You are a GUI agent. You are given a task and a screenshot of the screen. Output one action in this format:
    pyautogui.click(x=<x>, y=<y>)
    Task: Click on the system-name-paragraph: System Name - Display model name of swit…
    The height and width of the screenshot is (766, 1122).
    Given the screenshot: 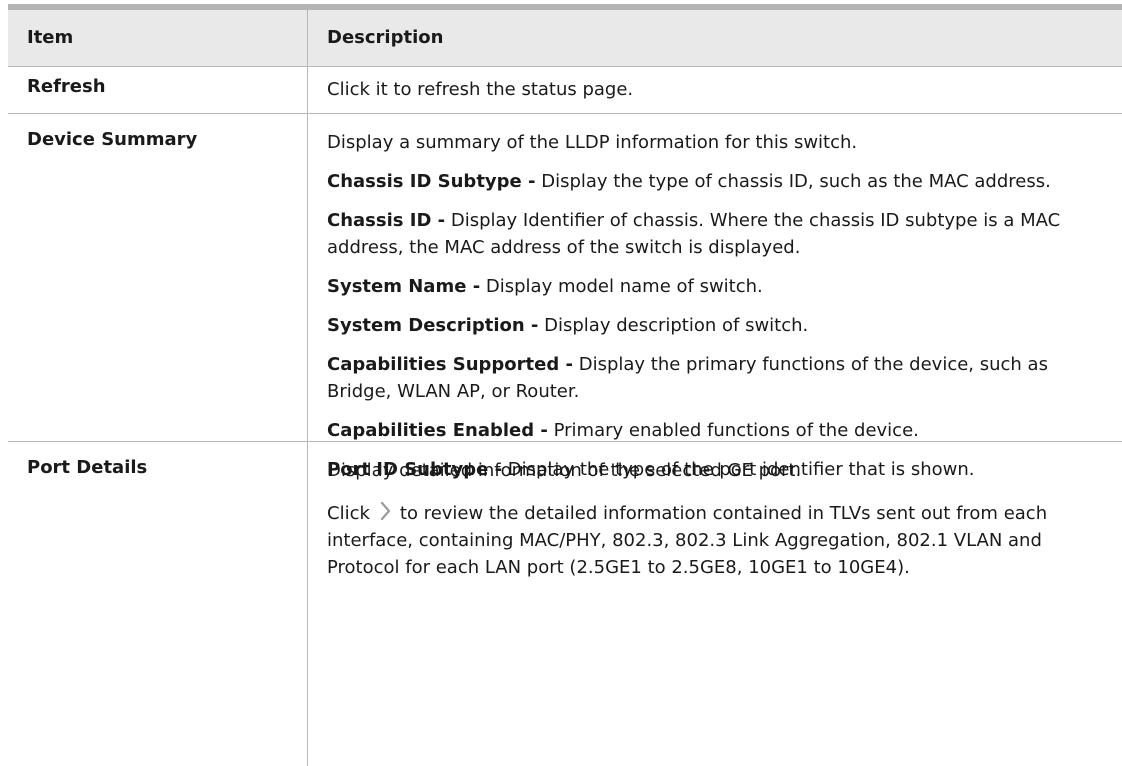 What is the action you would take?
    pyautogui.click(x=545, y=286)
    